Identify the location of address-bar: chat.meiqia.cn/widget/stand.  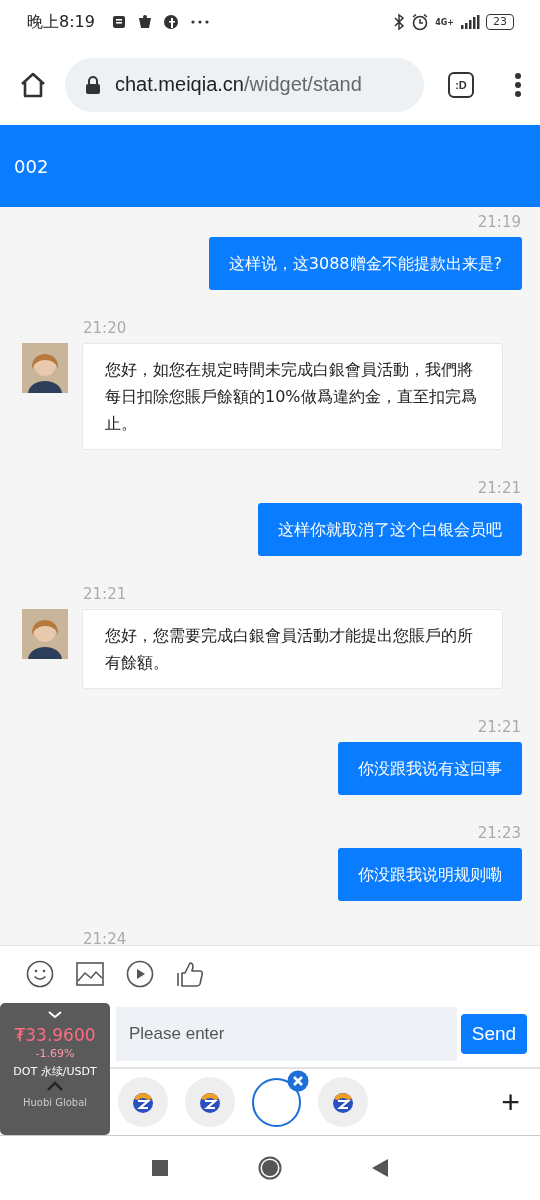
(244, 84).